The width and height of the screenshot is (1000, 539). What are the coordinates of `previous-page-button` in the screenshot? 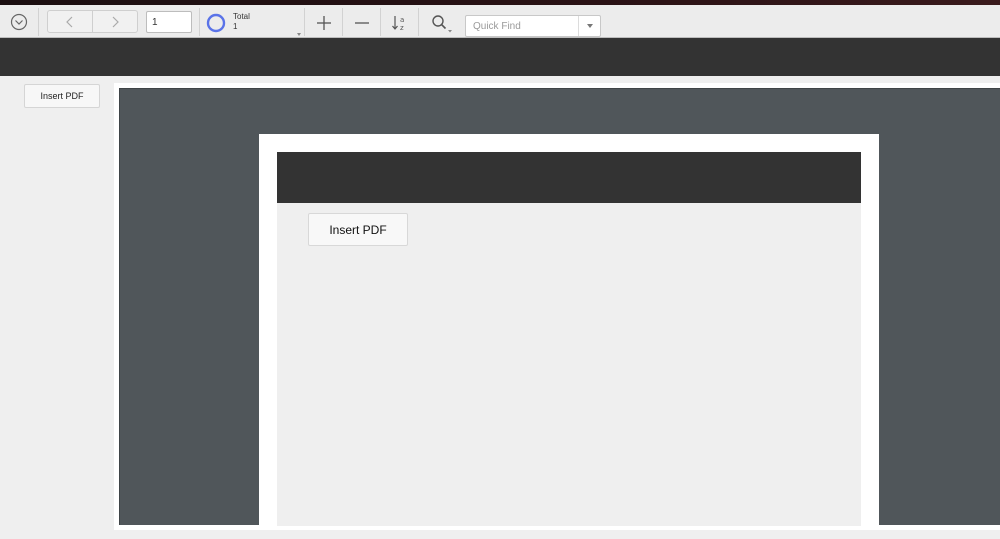 It's located at (70, 21).